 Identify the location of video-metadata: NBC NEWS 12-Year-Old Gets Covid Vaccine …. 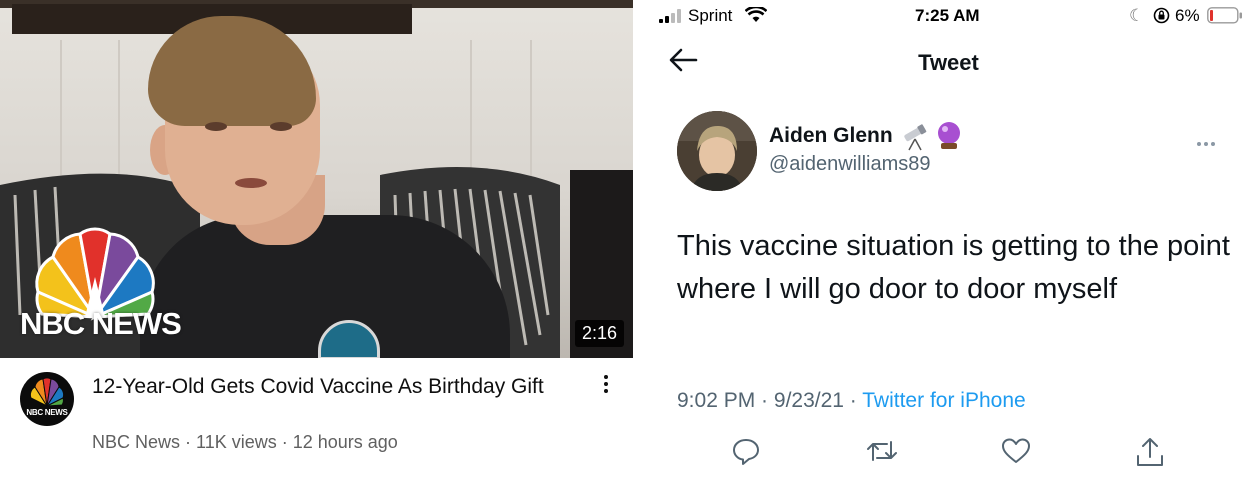
(316, 421).